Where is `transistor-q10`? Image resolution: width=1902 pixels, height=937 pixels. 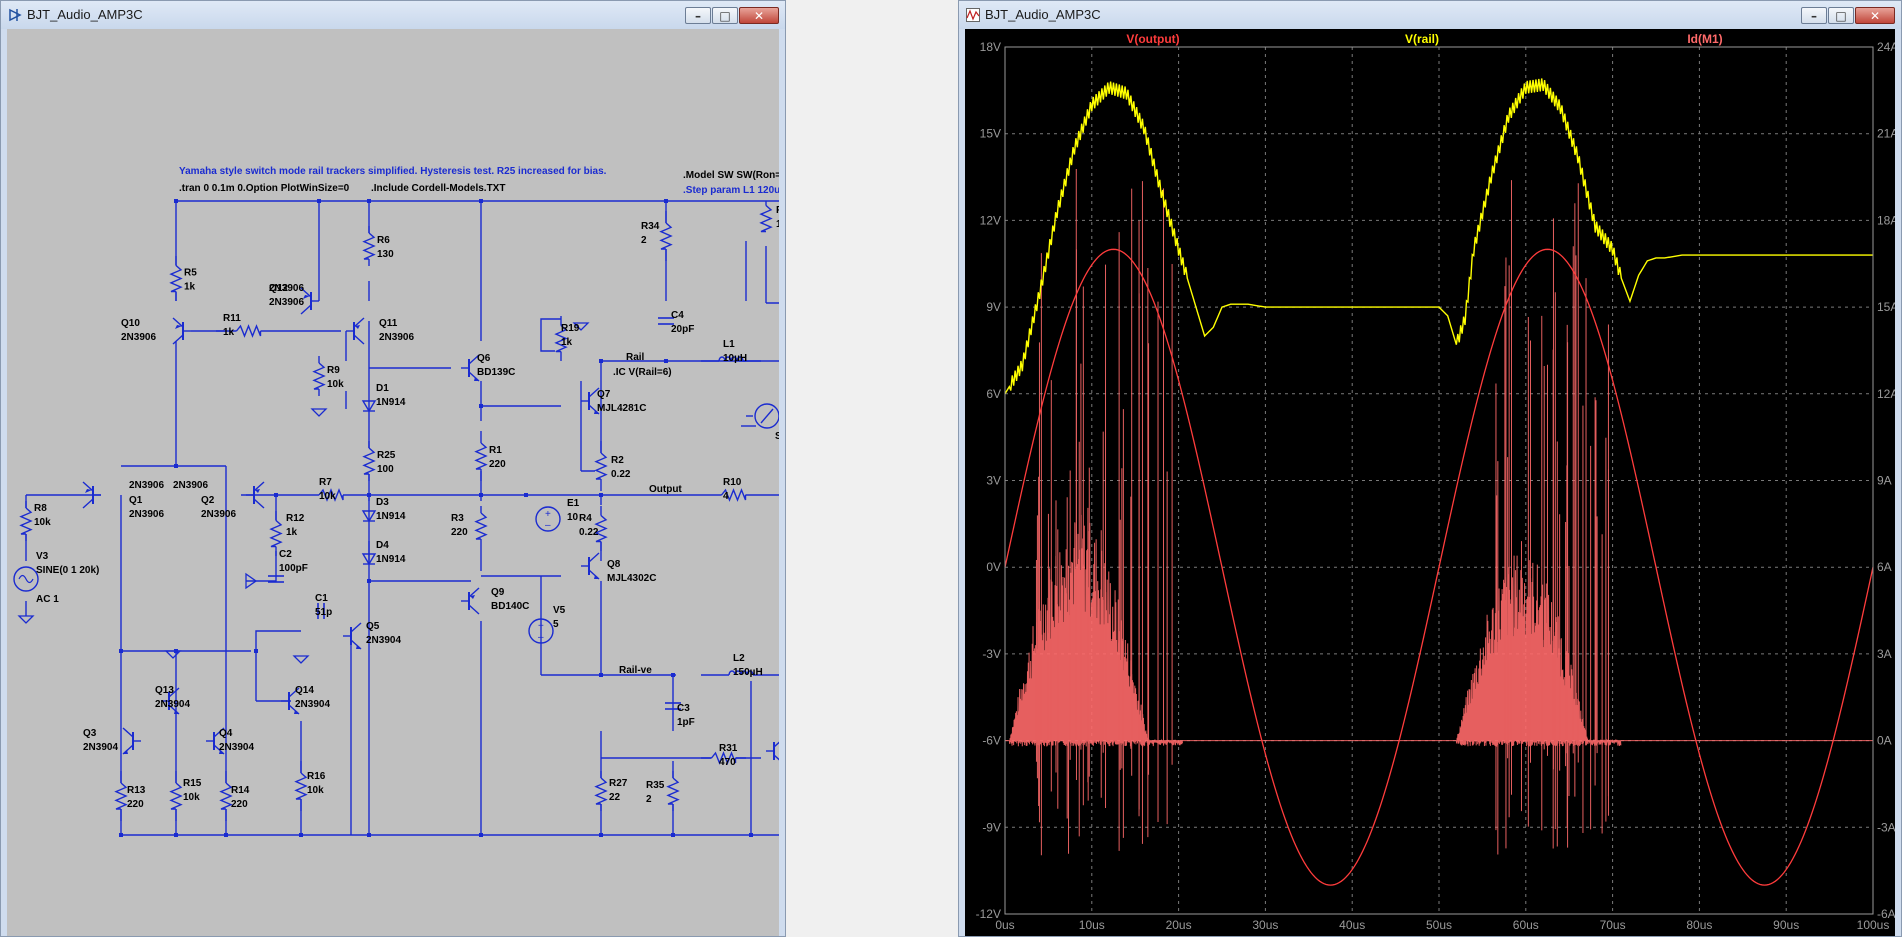 transistor-q10 is located at coordinates (181, 331).